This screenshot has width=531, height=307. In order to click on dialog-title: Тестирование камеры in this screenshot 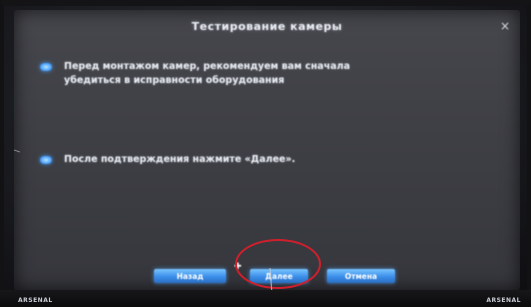, I will do `click(267, 26)`.